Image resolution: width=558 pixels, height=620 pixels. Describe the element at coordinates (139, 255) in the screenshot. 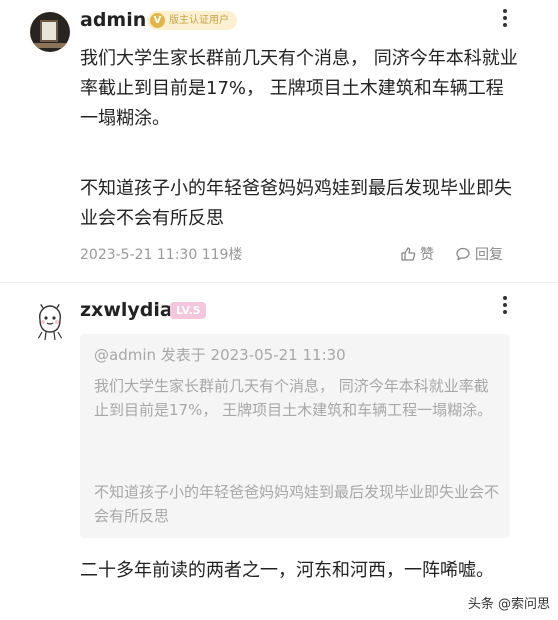

I see `timestamp: 2023-5-21 11:30` at that location.